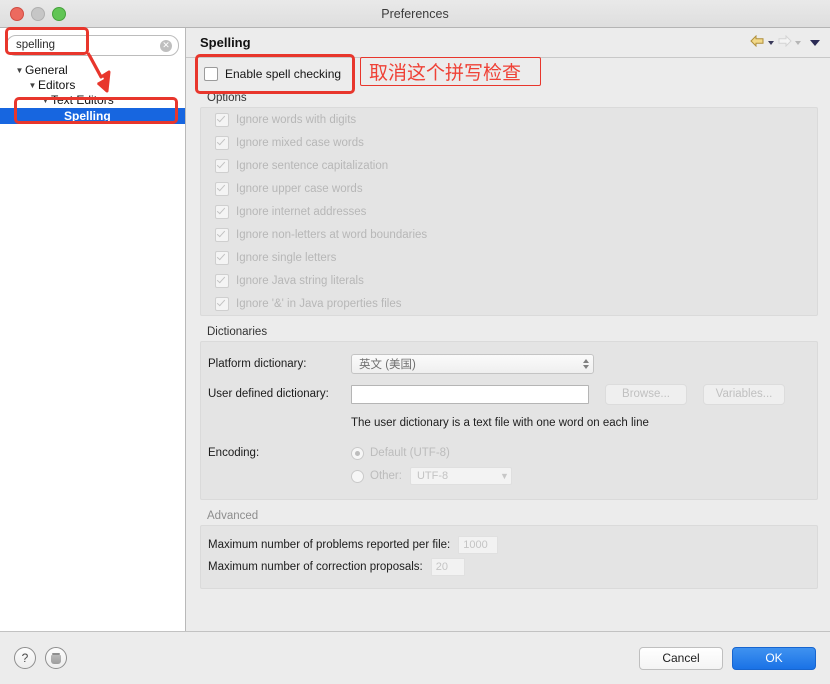  What do you see at coordinates (38, 13) in the screenshot?
I see `minimize-button` at bounding box center [38, 13].